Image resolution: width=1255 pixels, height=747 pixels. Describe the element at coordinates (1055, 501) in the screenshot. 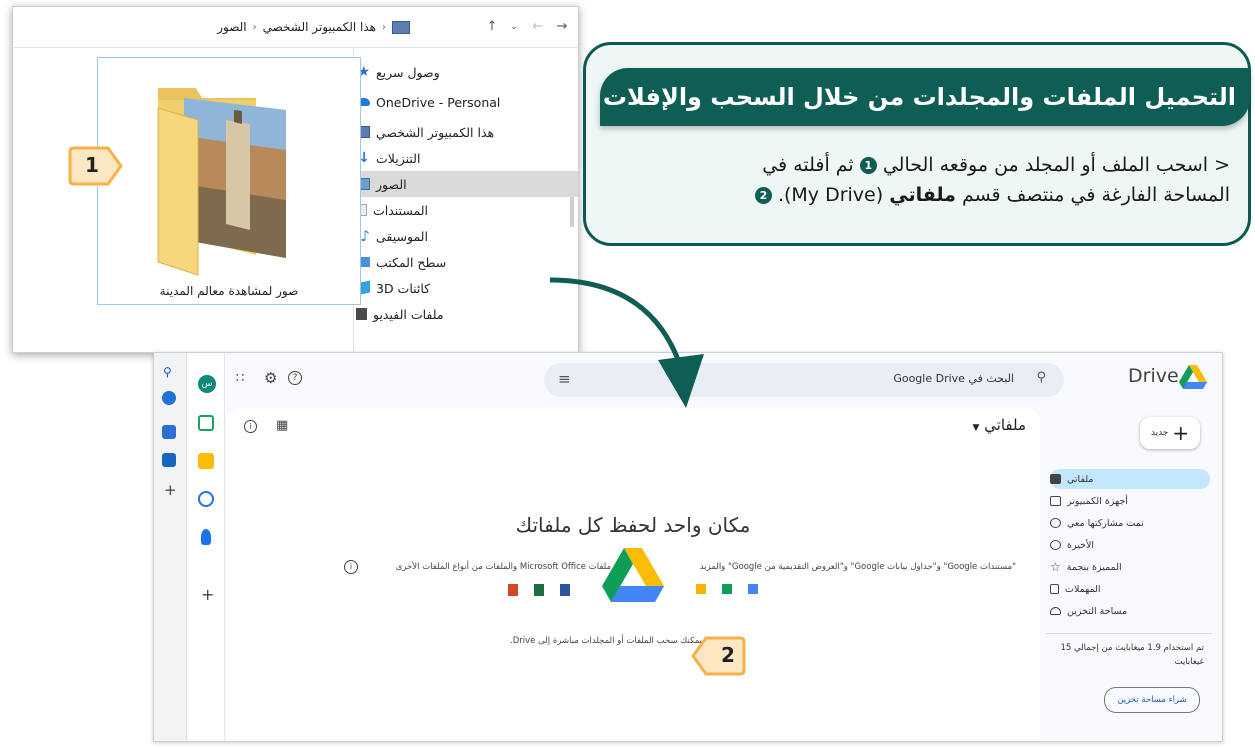

I see `computers-icon` at that location.